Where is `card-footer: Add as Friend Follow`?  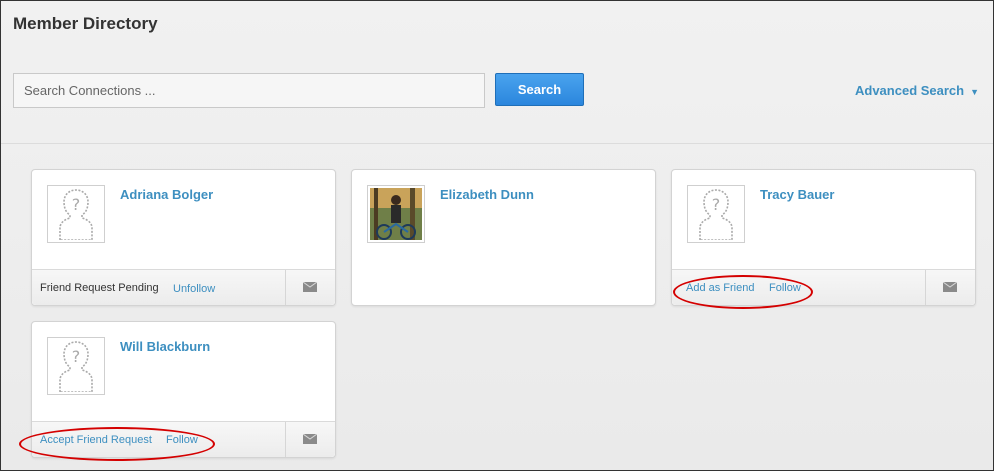
card-footer: Add as Friend Follow is located at coordinates (823, 287).